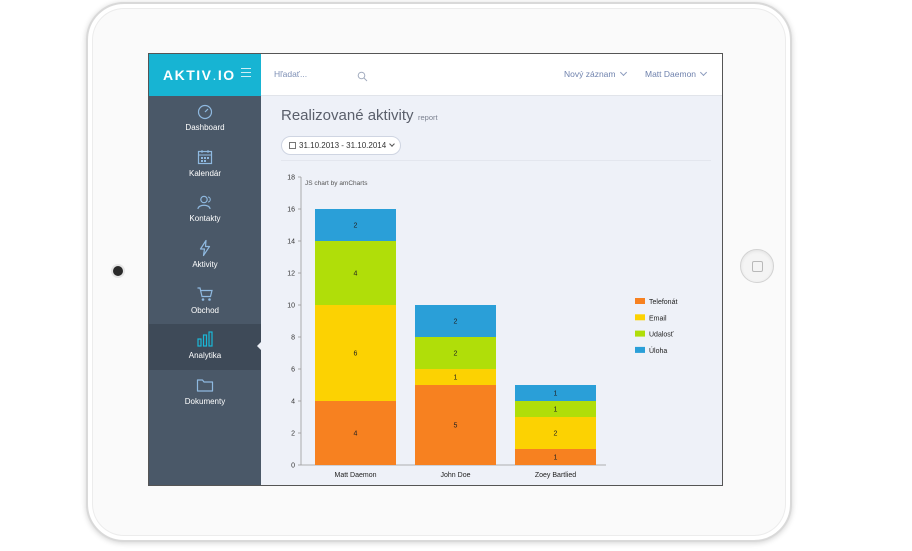 Image resolution: width=912 pixels, height=551 pixels. I want to click on lightning-icon, so click(205, 248).